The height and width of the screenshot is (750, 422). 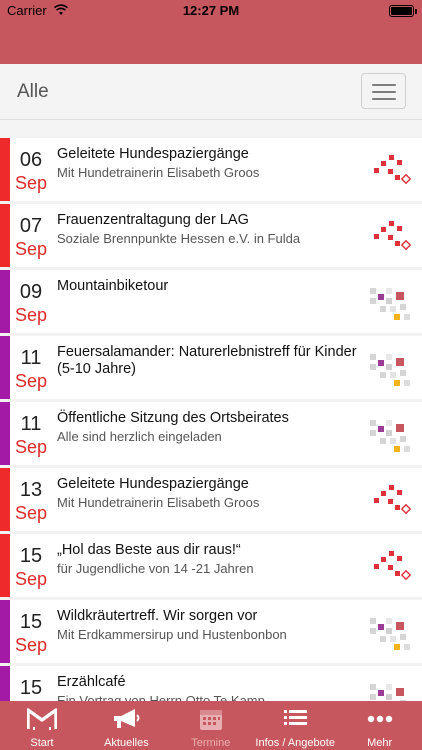 What do you see at coordinates (211, 743) in the screenshot?
I see `tab-label: Termine` at bounding box center [211, 743].